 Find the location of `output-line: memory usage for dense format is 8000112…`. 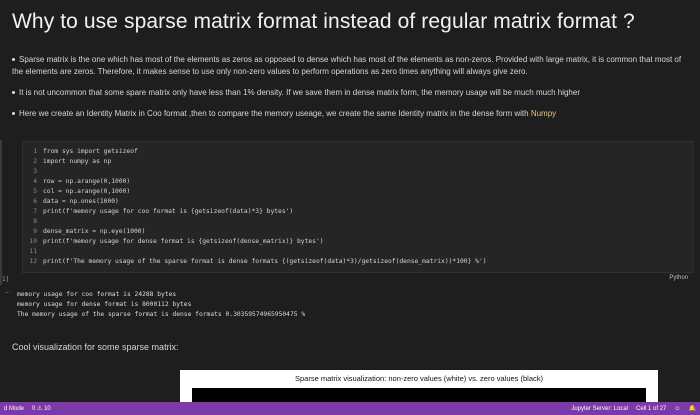

output-line: memory usage for dense format is 8000112… is located at coordinates (104, 304).